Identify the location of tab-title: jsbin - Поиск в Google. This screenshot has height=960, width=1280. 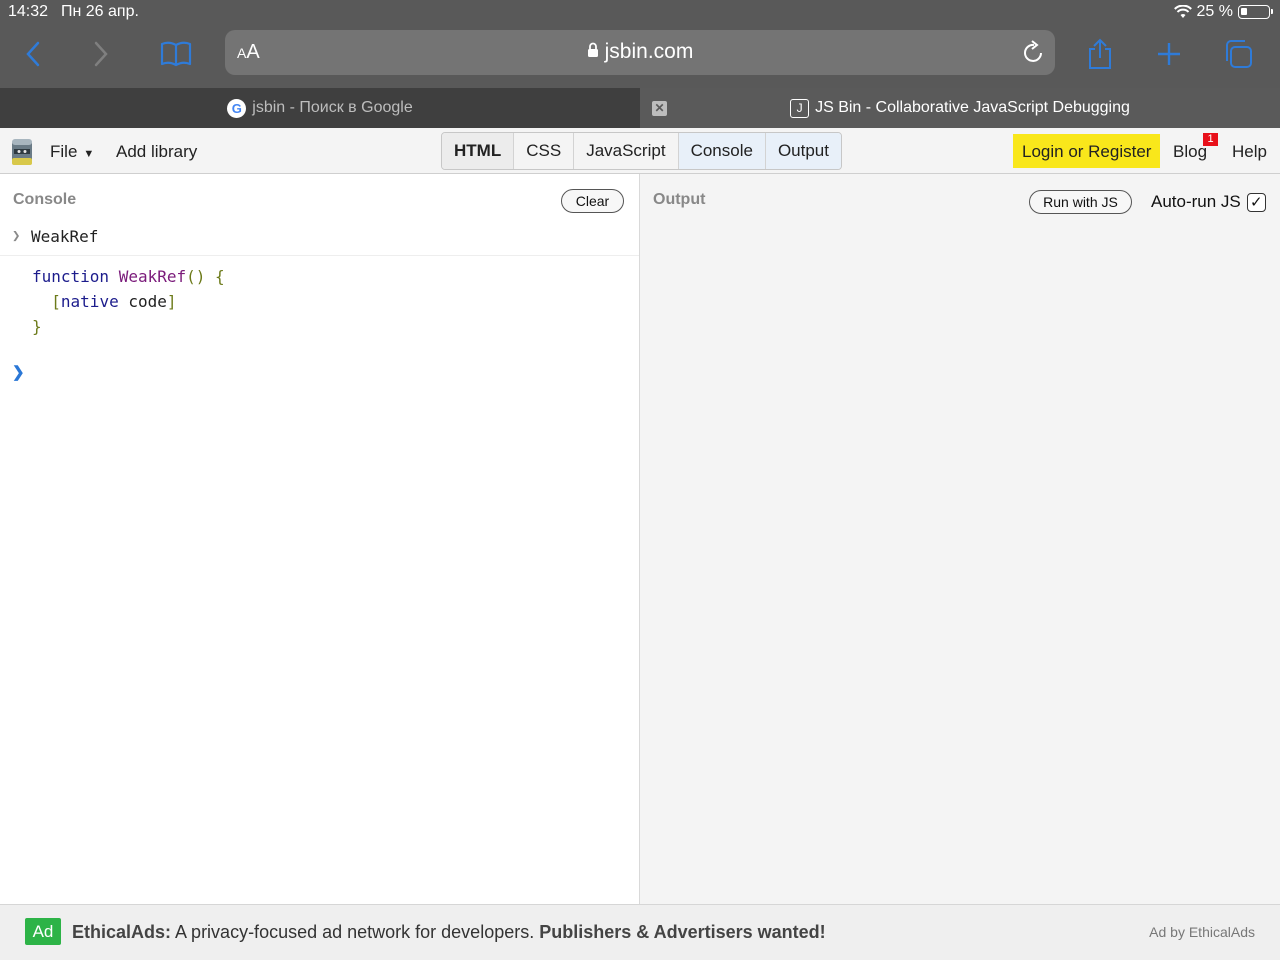
(332, 107).